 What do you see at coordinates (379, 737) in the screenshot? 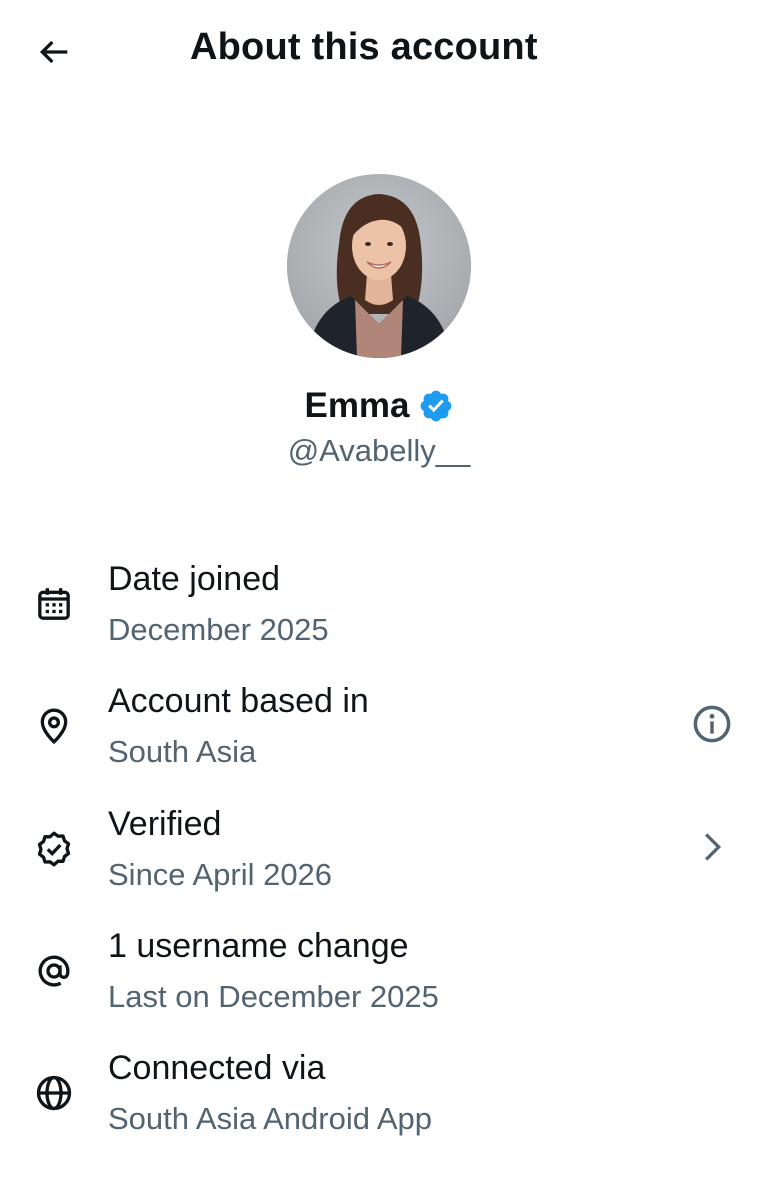
I see `account-based-in-row: Account based in South Asia` at bounding box center [379, 737].